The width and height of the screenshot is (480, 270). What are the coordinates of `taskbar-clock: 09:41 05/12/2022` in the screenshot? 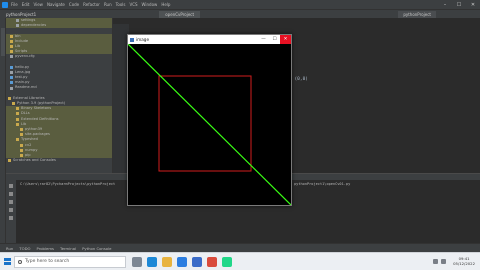 It's located at (464, 261).